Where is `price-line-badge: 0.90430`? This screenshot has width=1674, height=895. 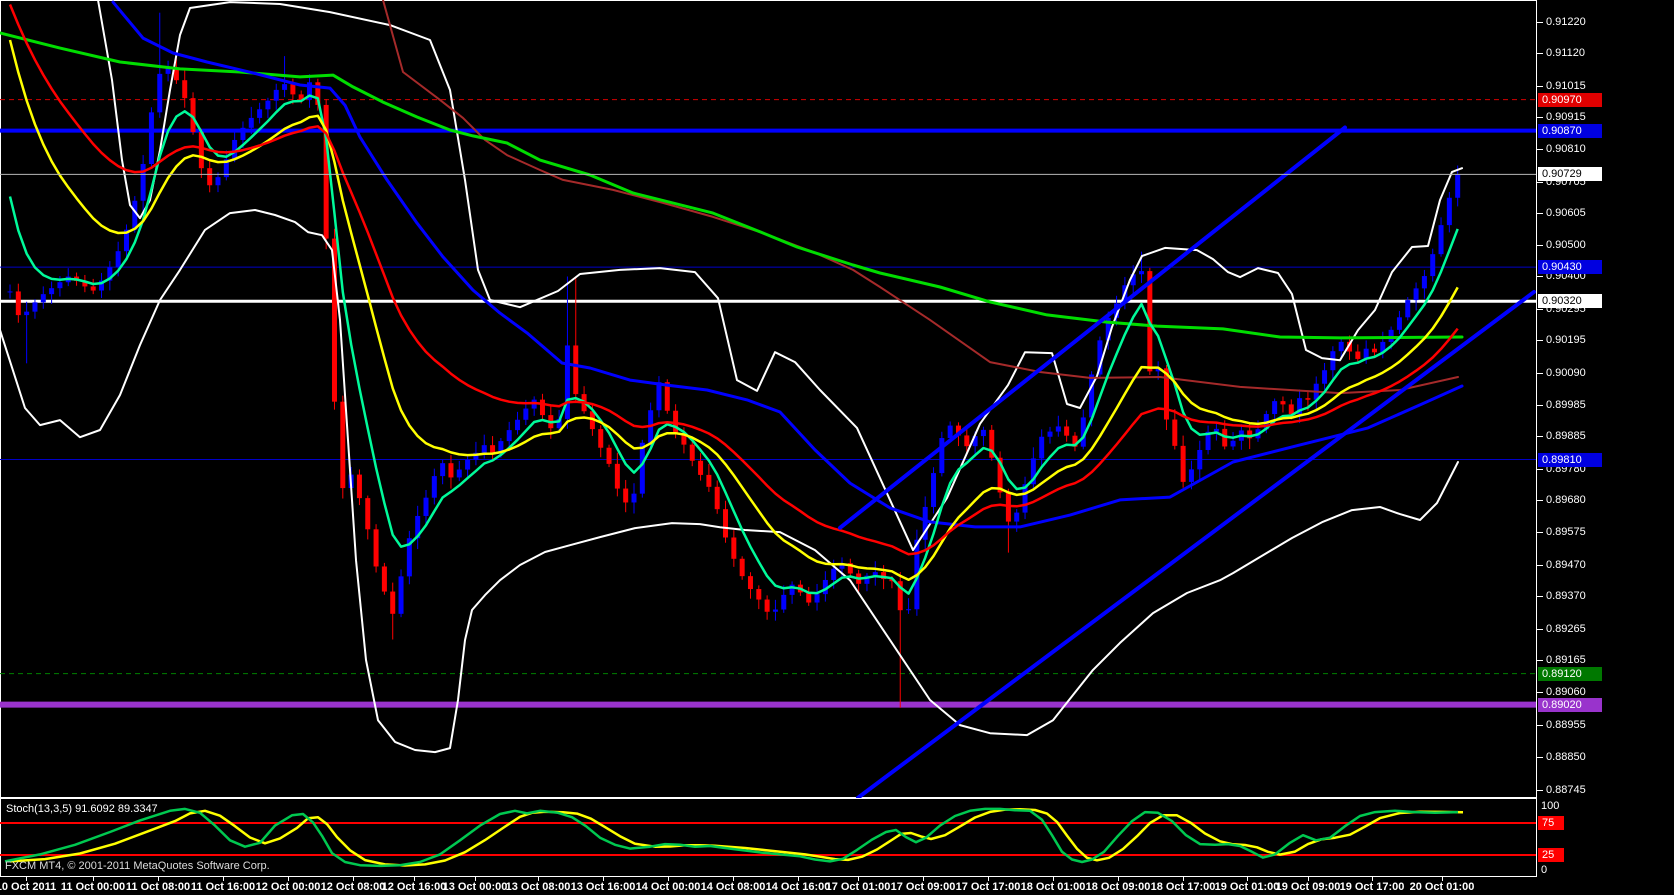
price-line-badge: 0.90430 is located at coordinates (1570, 267).